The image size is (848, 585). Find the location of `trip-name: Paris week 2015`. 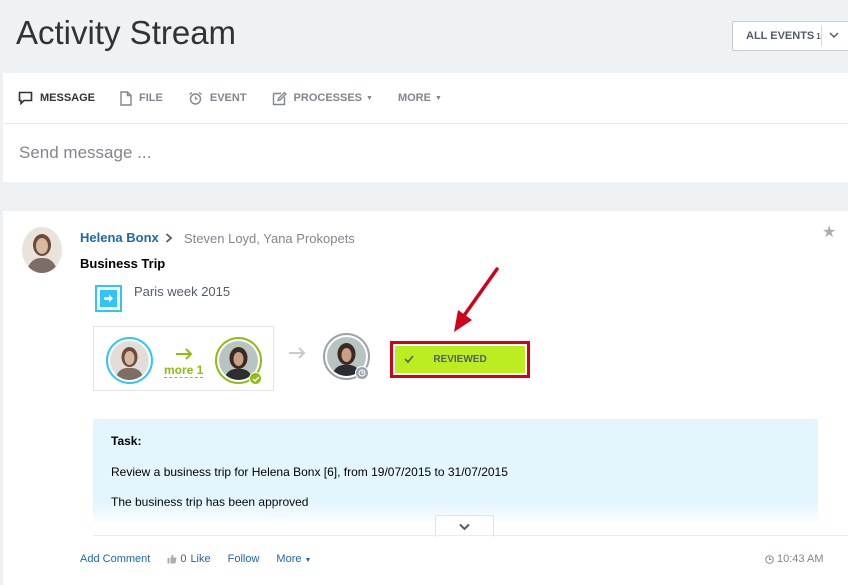

trip-name: Paris week 2015 is located at coordinates (182, 291).